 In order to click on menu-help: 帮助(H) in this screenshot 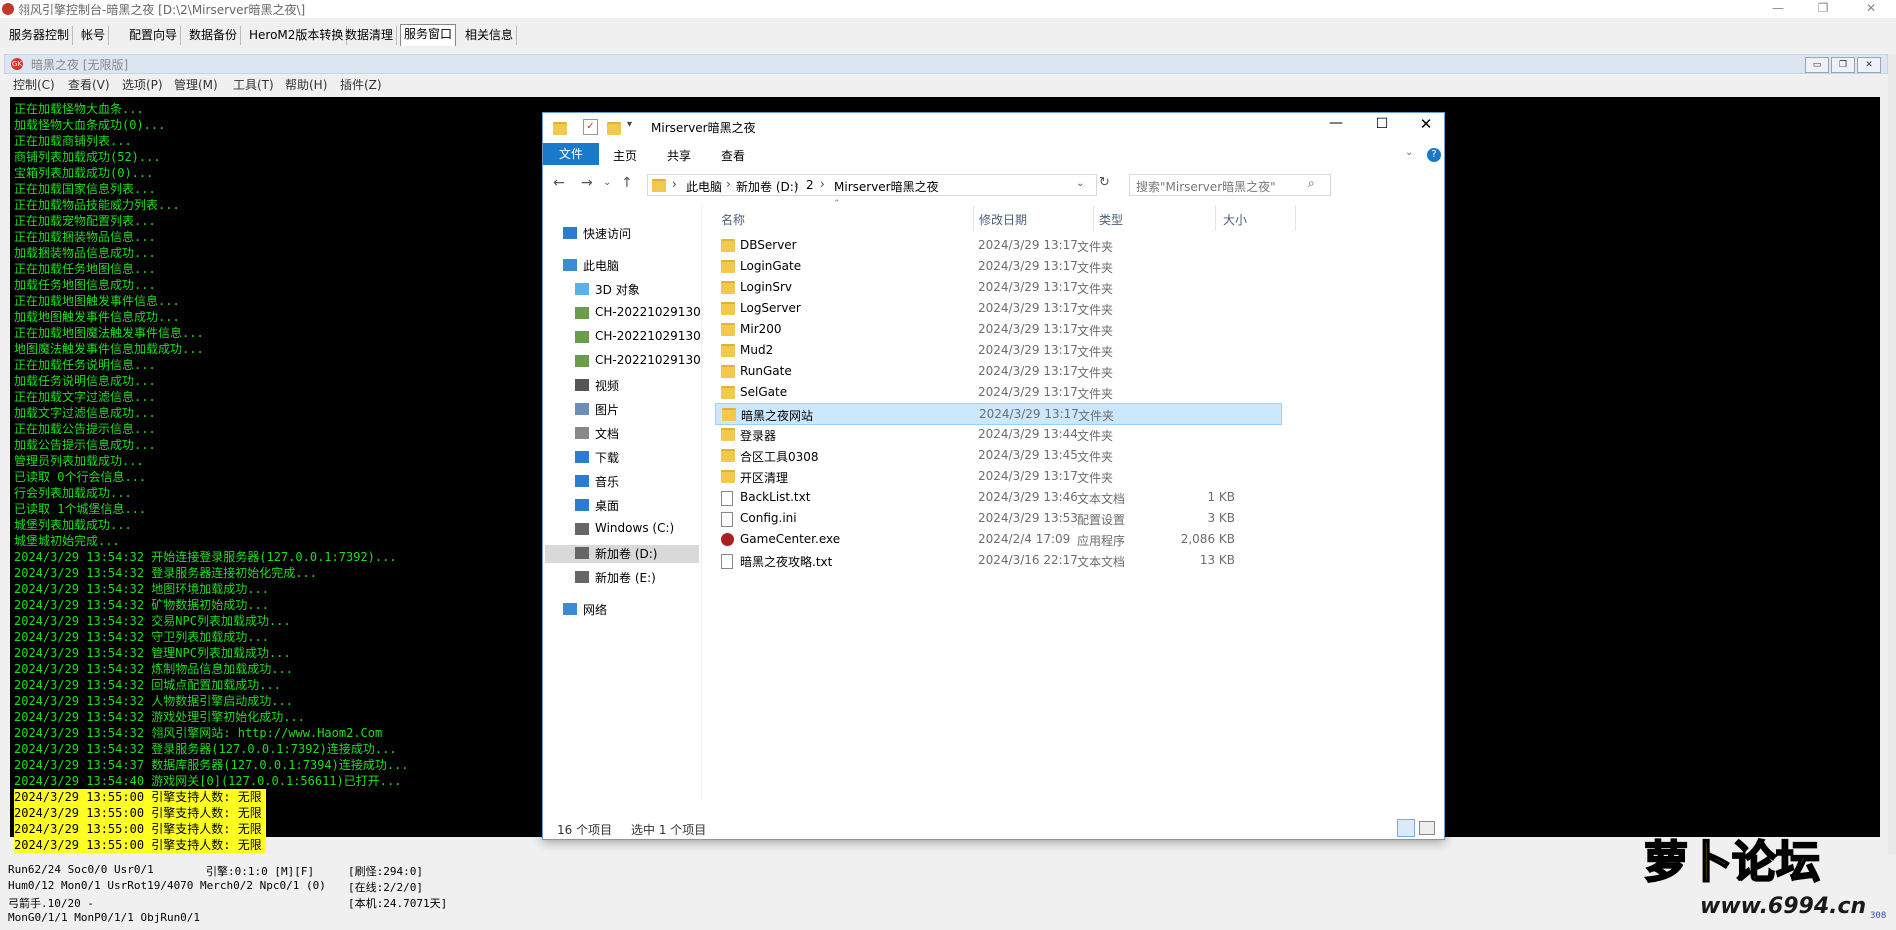, I will do `click(306, 84)`.